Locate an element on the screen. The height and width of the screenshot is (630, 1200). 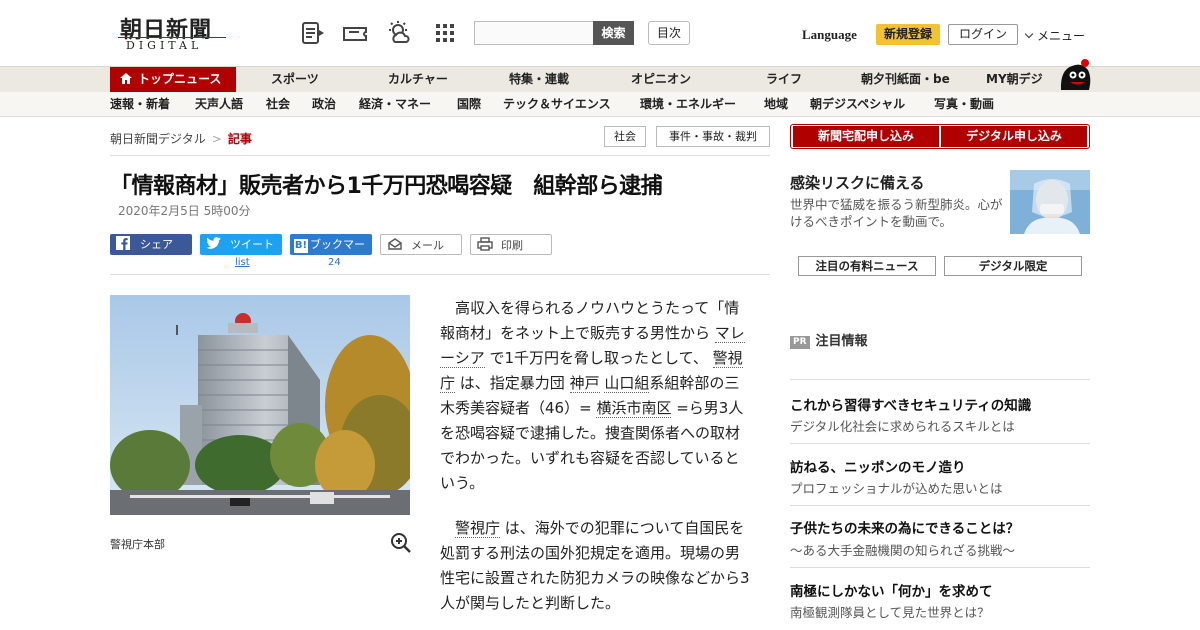
promo-thumbnail is located at coordinates (1050, 202).